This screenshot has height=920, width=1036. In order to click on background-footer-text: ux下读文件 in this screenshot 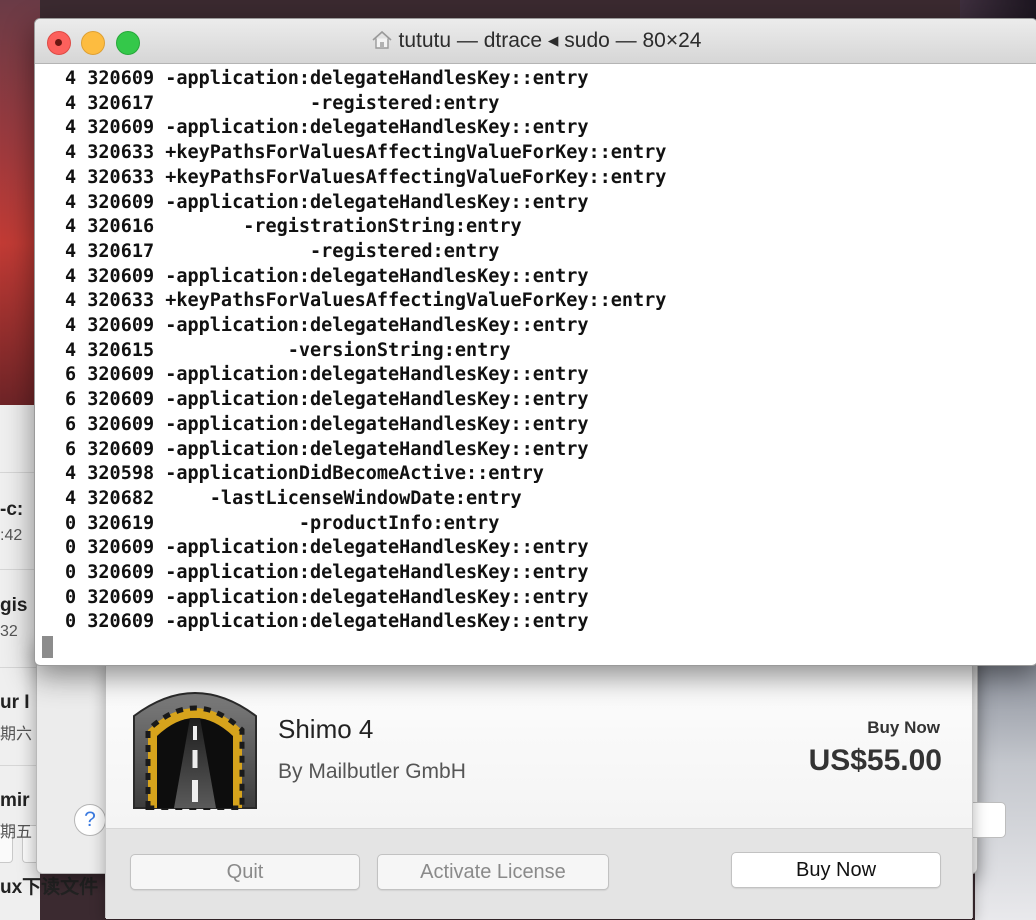, I will do `click(49, 887)`.